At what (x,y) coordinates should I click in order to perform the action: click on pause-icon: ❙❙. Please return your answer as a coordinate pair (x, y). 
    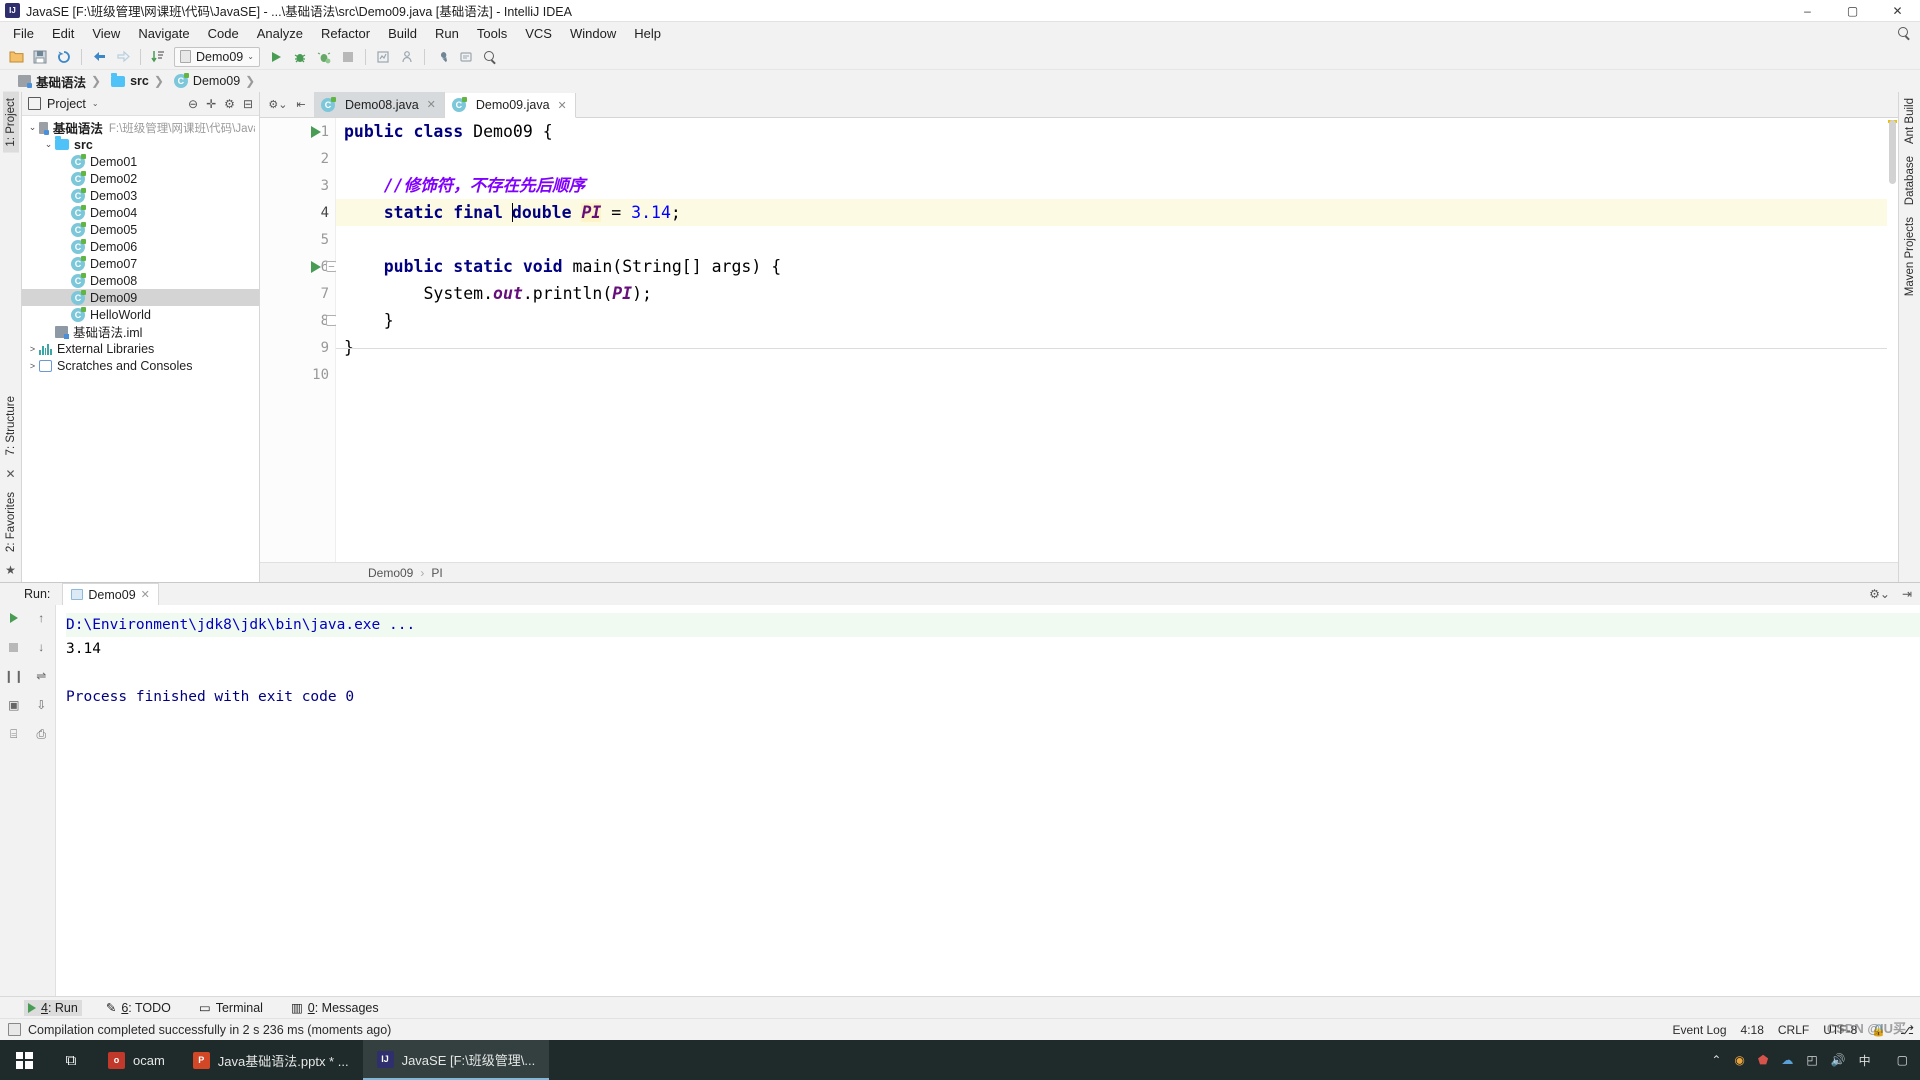
    Looking at the image, I should click on (14, 676).